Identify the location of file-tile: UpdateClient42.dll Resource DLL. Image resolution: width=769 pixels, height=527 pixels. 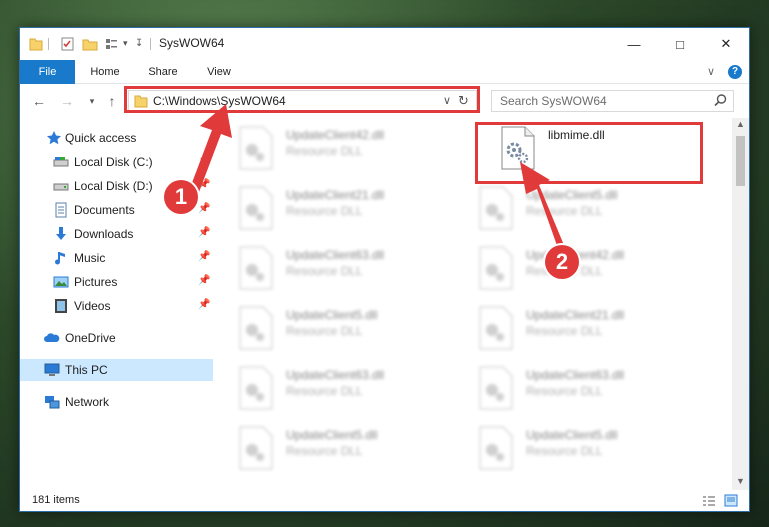
(324, 150).